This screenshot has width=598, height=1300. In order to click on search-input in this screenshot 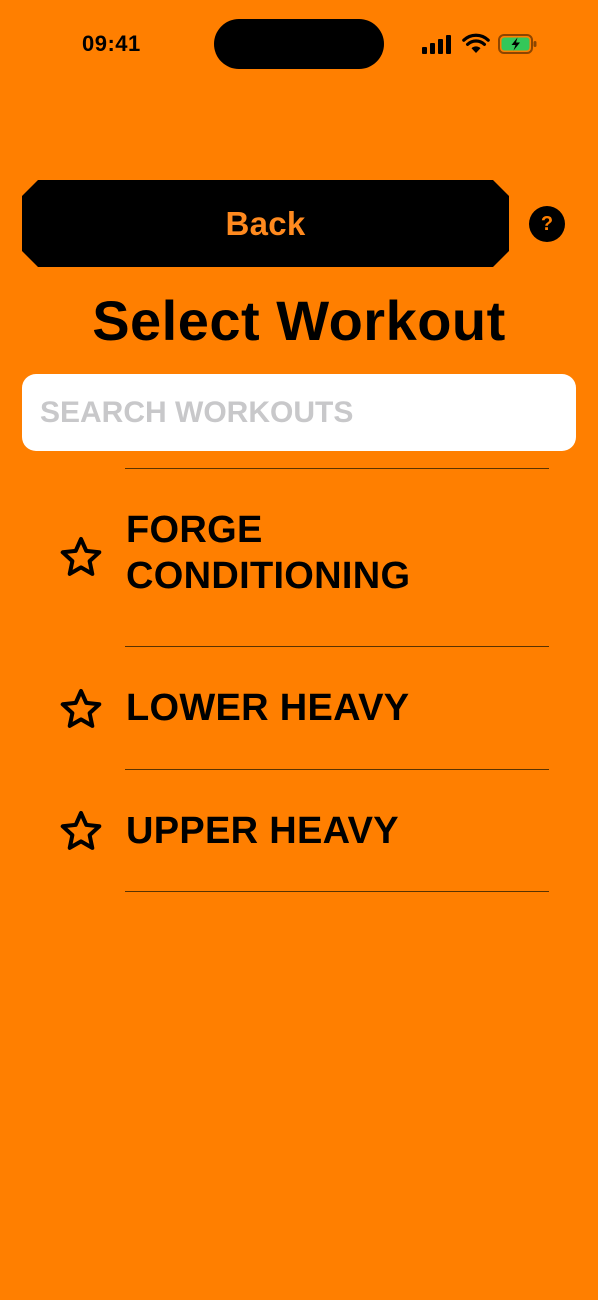, I will do `click(299, 412)`.